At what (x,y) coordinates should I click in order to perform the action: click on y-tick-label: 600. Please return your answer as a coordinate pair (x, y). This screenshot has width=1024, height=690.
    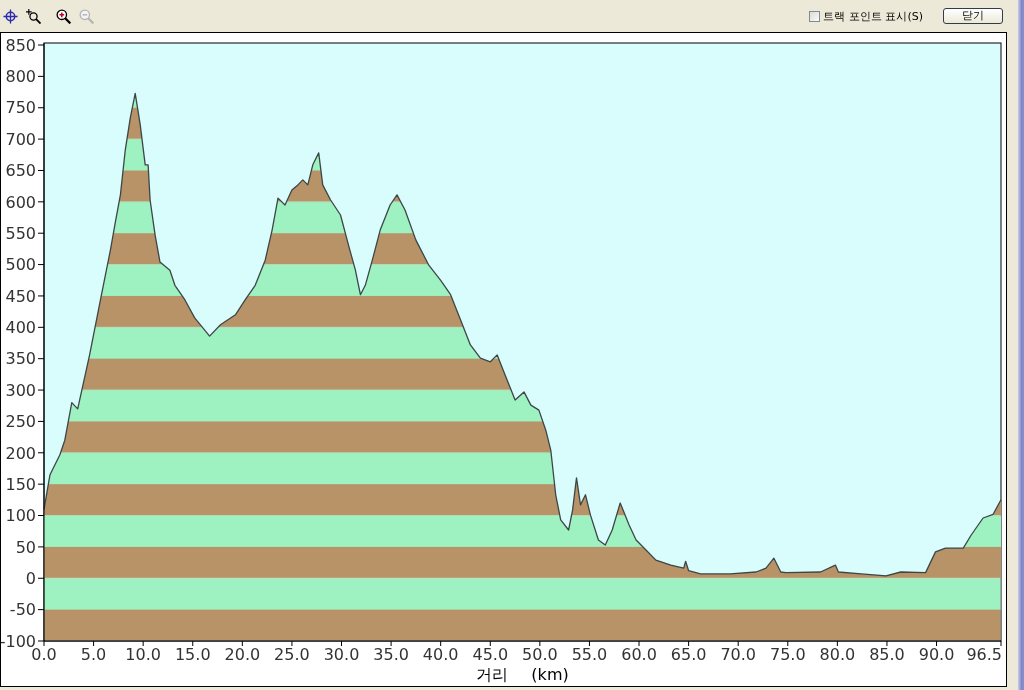
    Looking at the image, I should click on (20, 202).